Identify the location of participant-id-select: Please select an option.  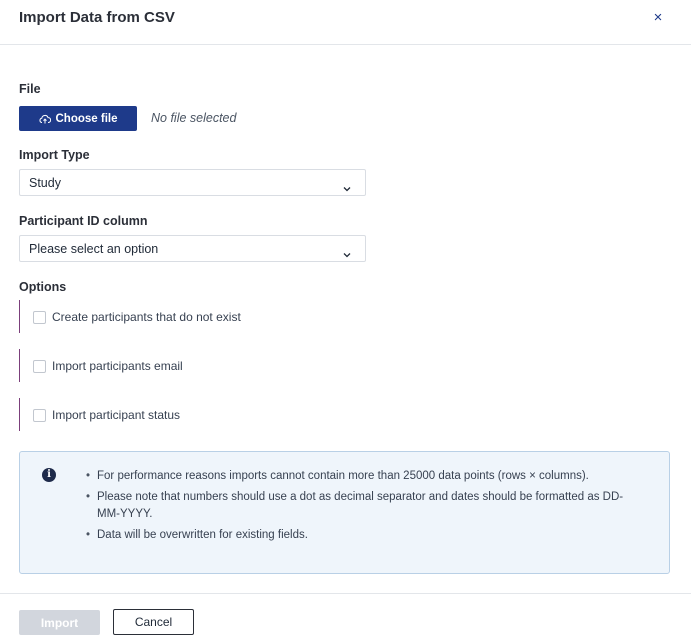
(192, 248).